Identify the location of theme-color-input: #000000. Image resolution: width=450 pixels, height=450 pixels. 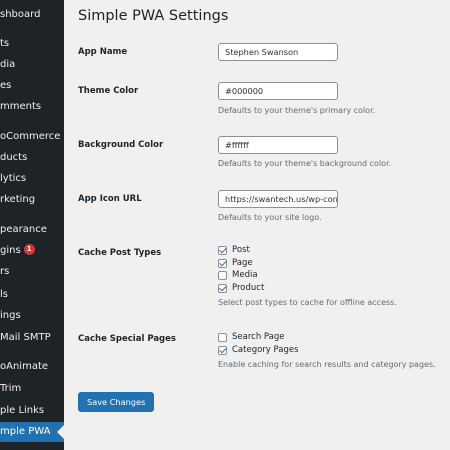
(278, 91).